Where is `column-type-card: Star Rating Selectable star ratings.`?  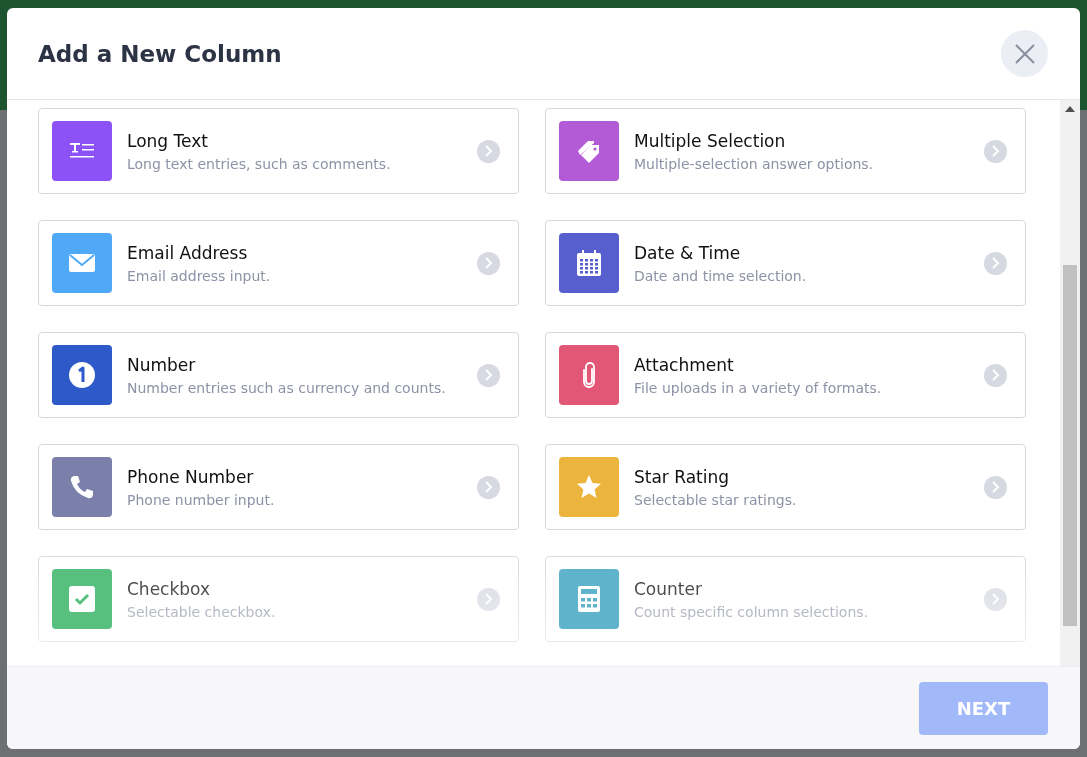 column-type-card: Star Rating Selectable star ratings. is located at coordinates (785, 487).